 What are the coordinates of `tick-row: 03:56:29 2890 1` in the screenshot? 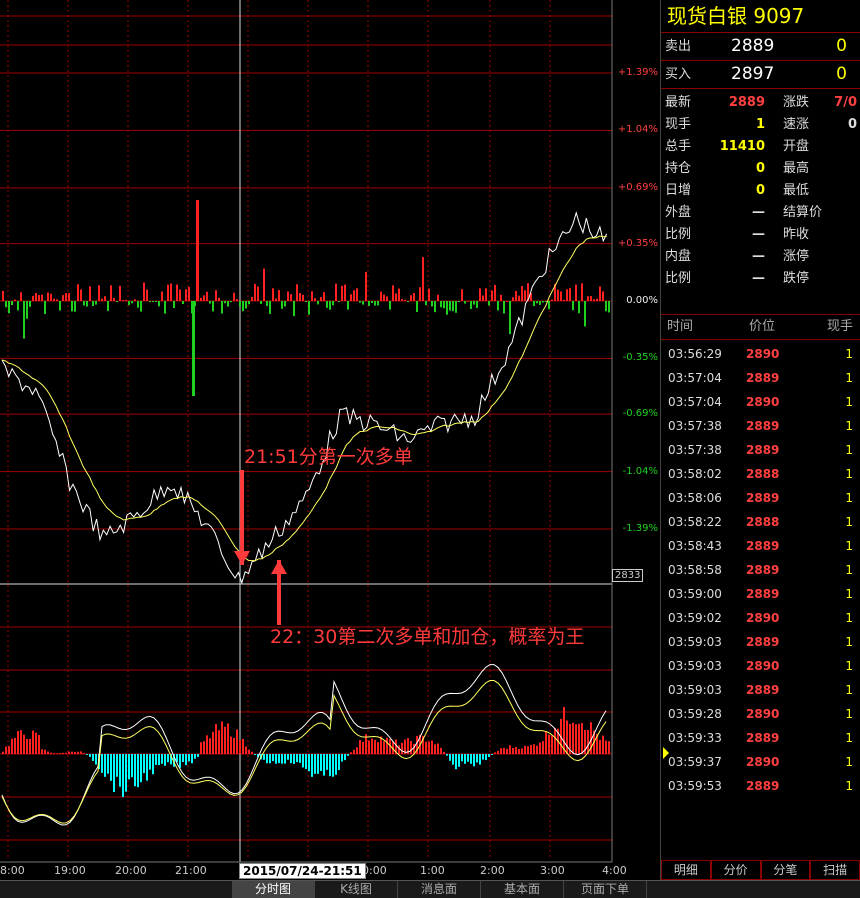 It's located at (760, 354).